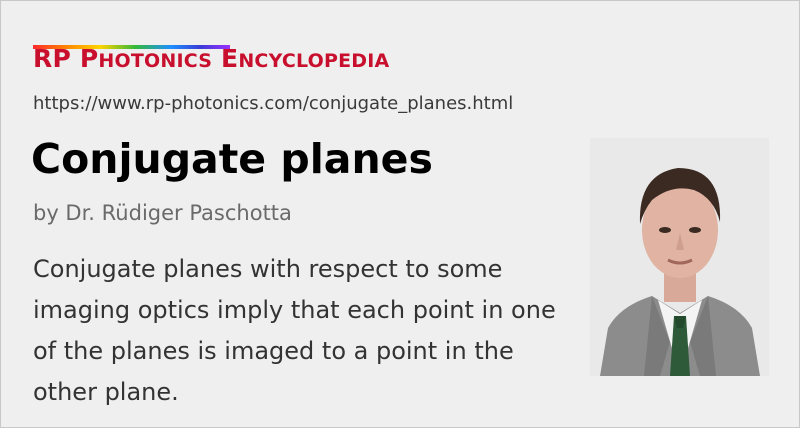 This screenshot has height=428, width=800. I want to click on rainbow-bar, so click(131, 47).